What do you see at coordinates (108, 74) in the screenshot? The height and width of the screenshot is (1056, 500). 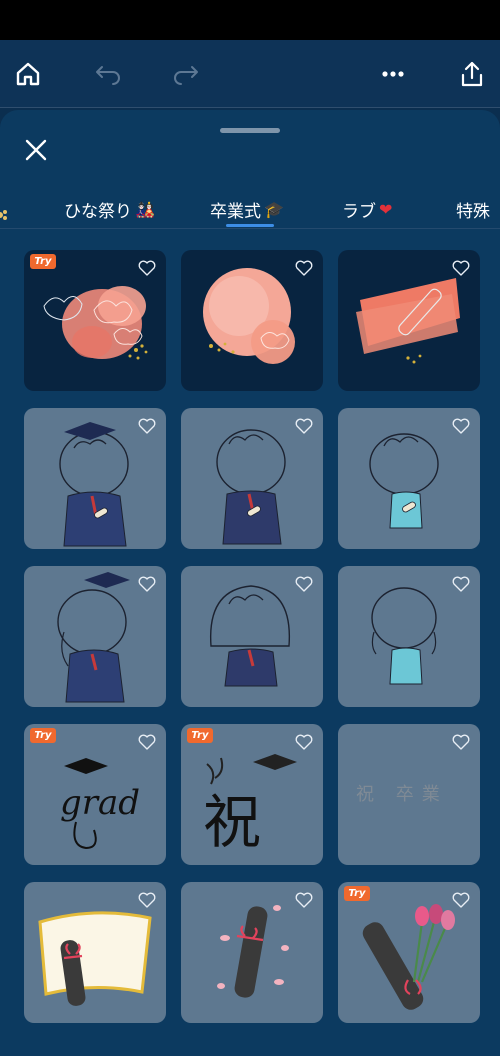 I see `undo-icon` at bounding box center [108, 74].